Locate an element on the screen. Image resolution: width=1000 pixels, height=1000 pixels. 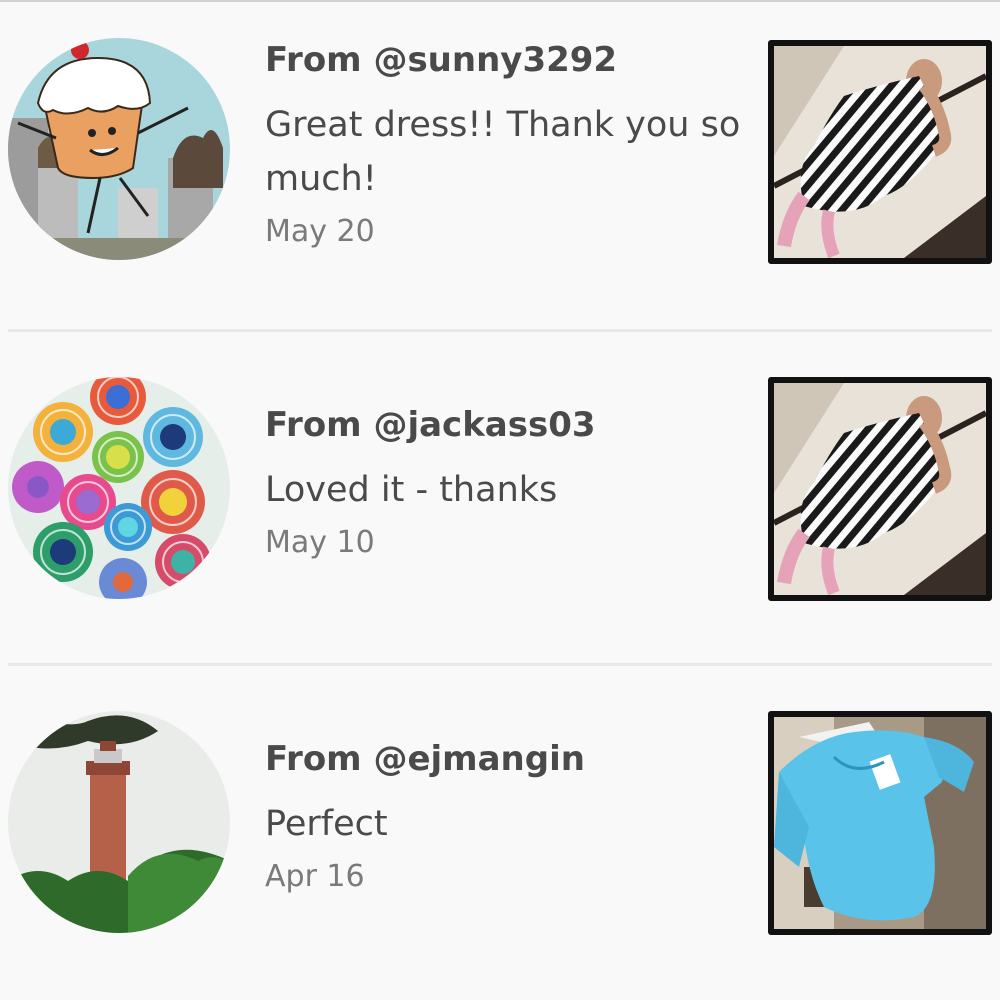
feedback-date: Apr 16 is located at coordinates (315, 876).